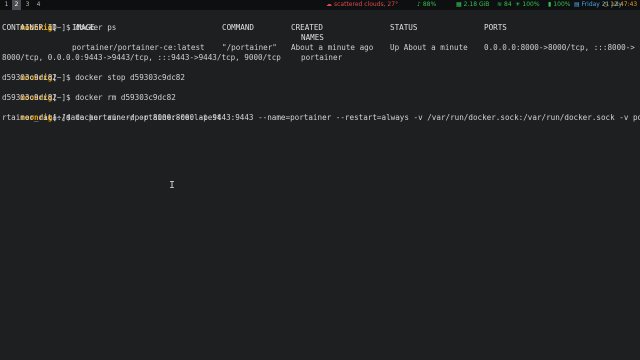 The image size is (640, 360). What do you see at coordinates (238, 27) in the screenshot?
I see `header-command: COMMAND` at bounding box center [238, 27].